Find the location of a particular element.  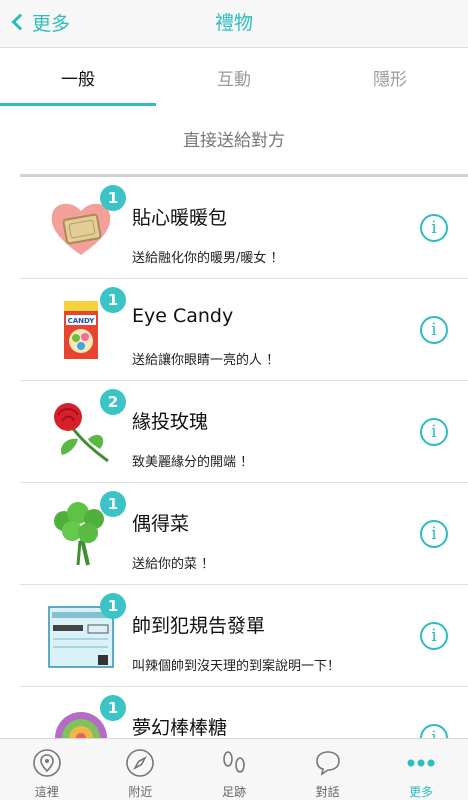

tab-label: 隱形 is located at coordinates (390, 79).